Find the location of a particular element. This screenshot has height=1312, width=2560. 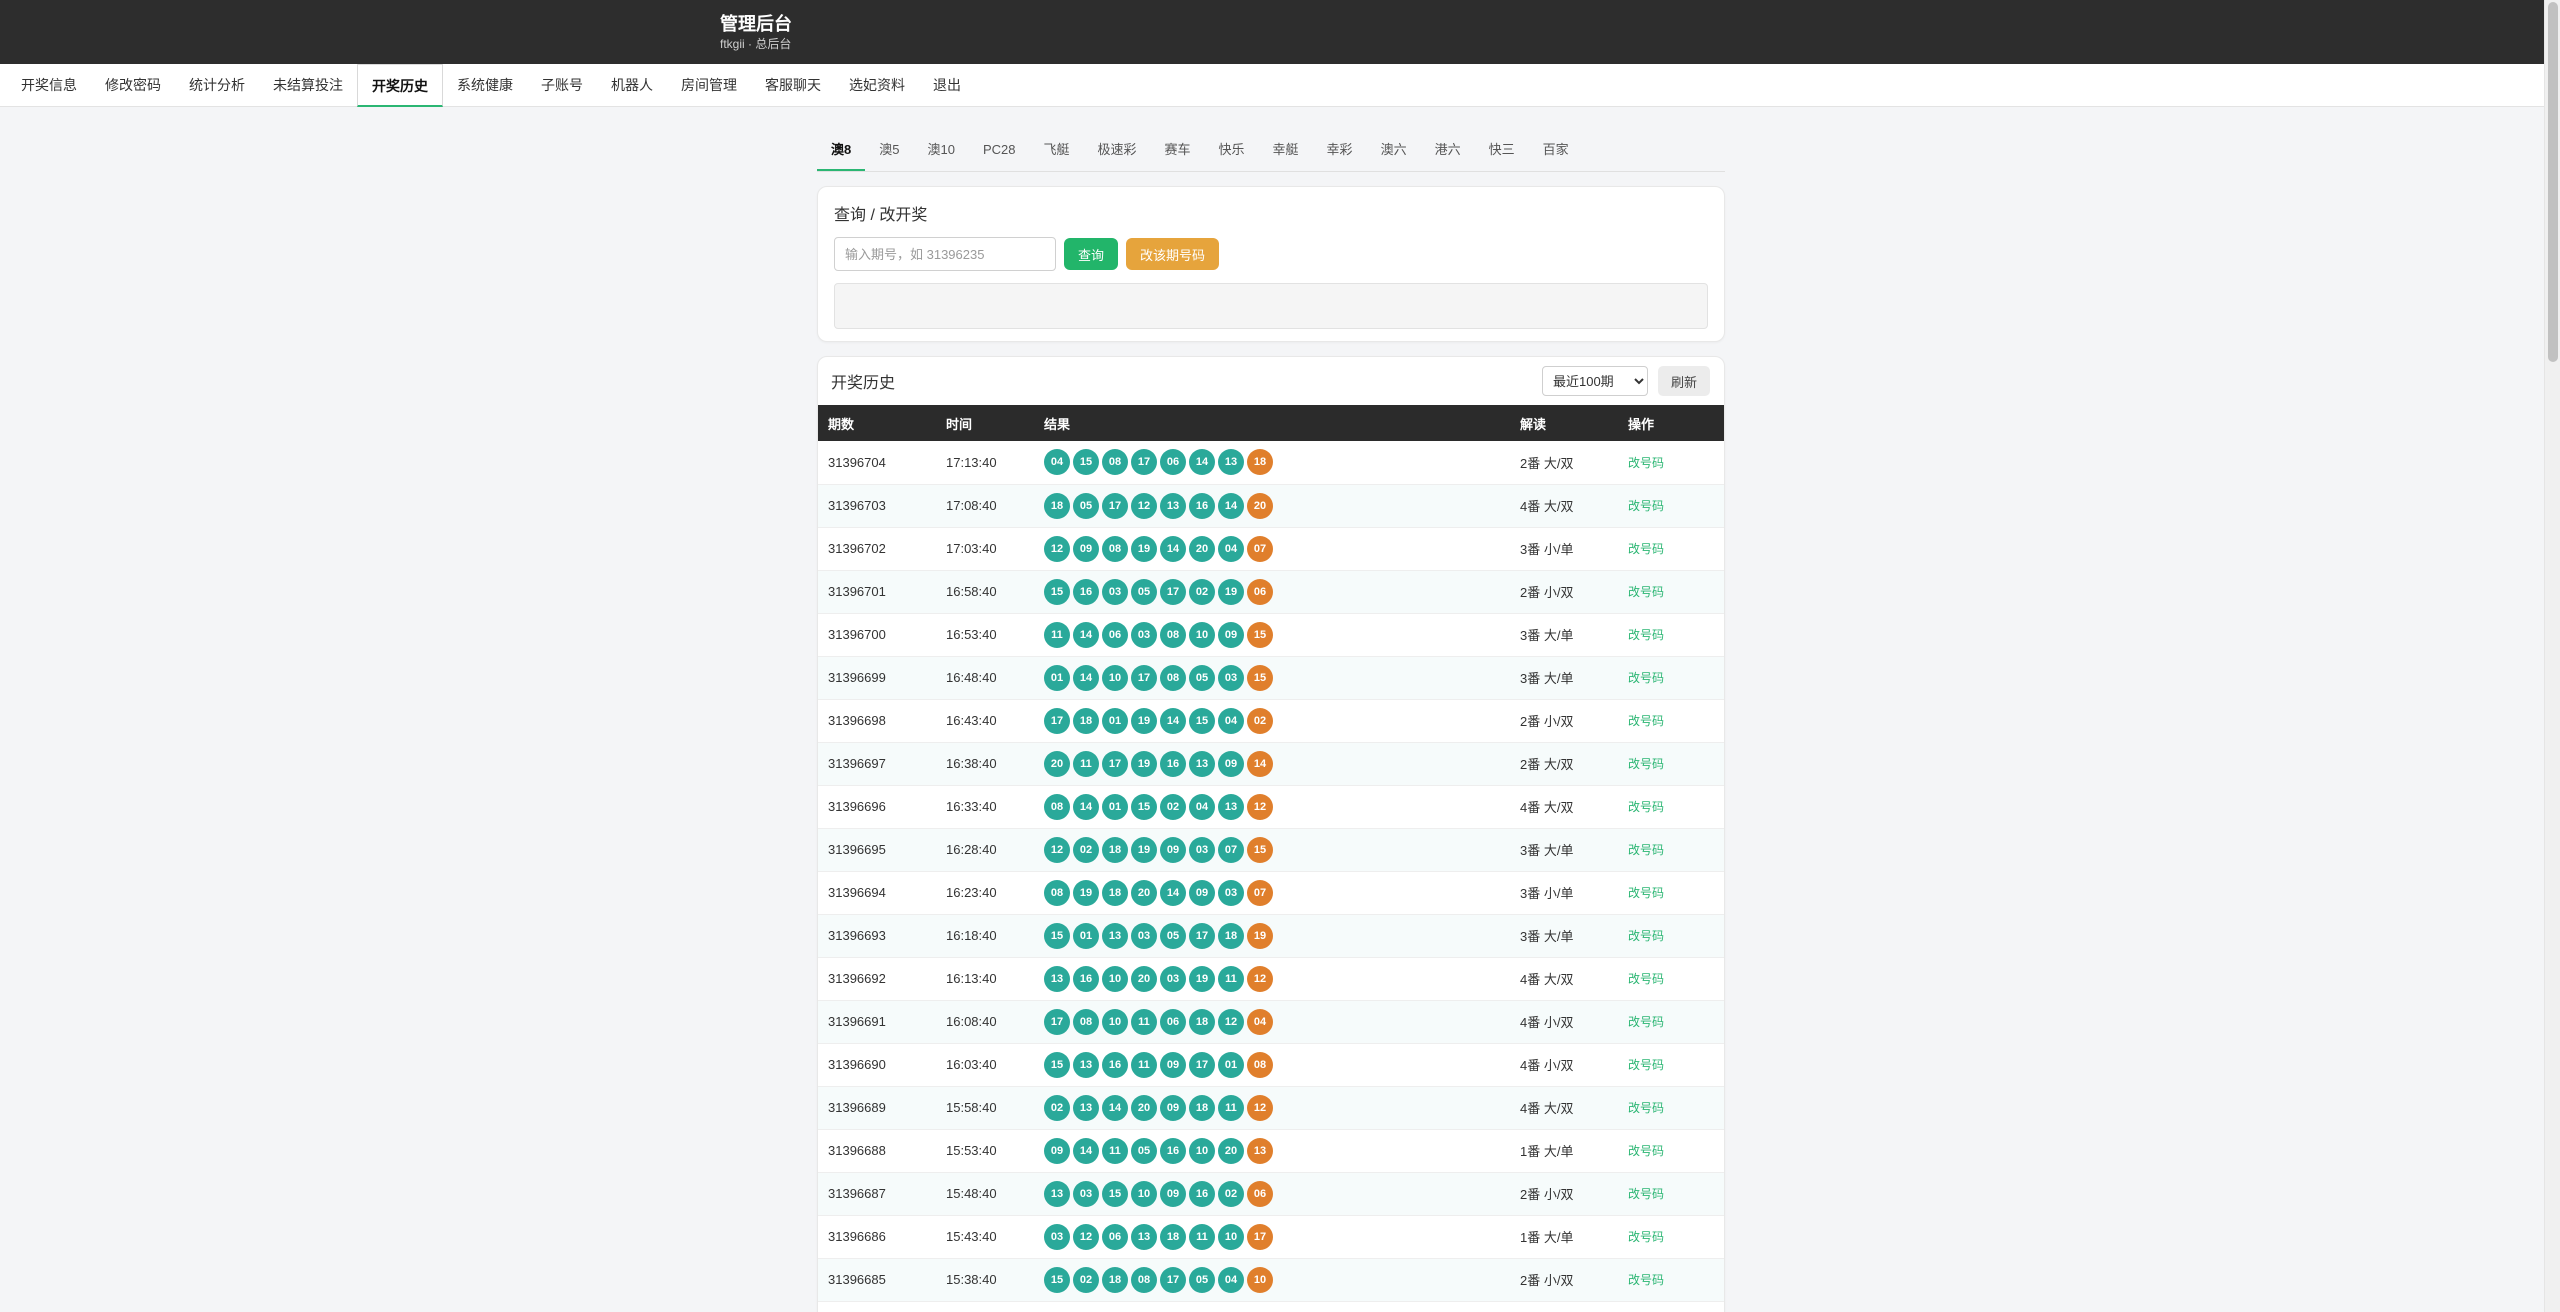

nav-item: 子账号 is located at coordinates (562, 85).